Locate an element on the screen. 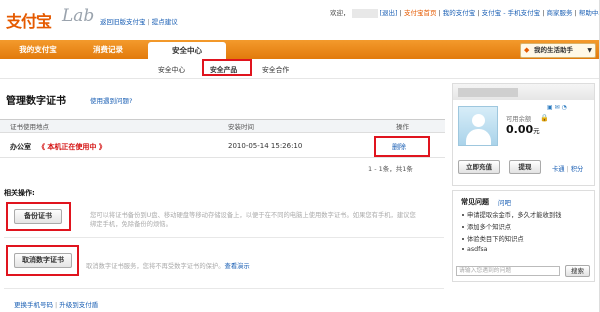 Image resolution: width=600 pixels, height=312 pixels. username-masked is located at coordinates (364, 13).